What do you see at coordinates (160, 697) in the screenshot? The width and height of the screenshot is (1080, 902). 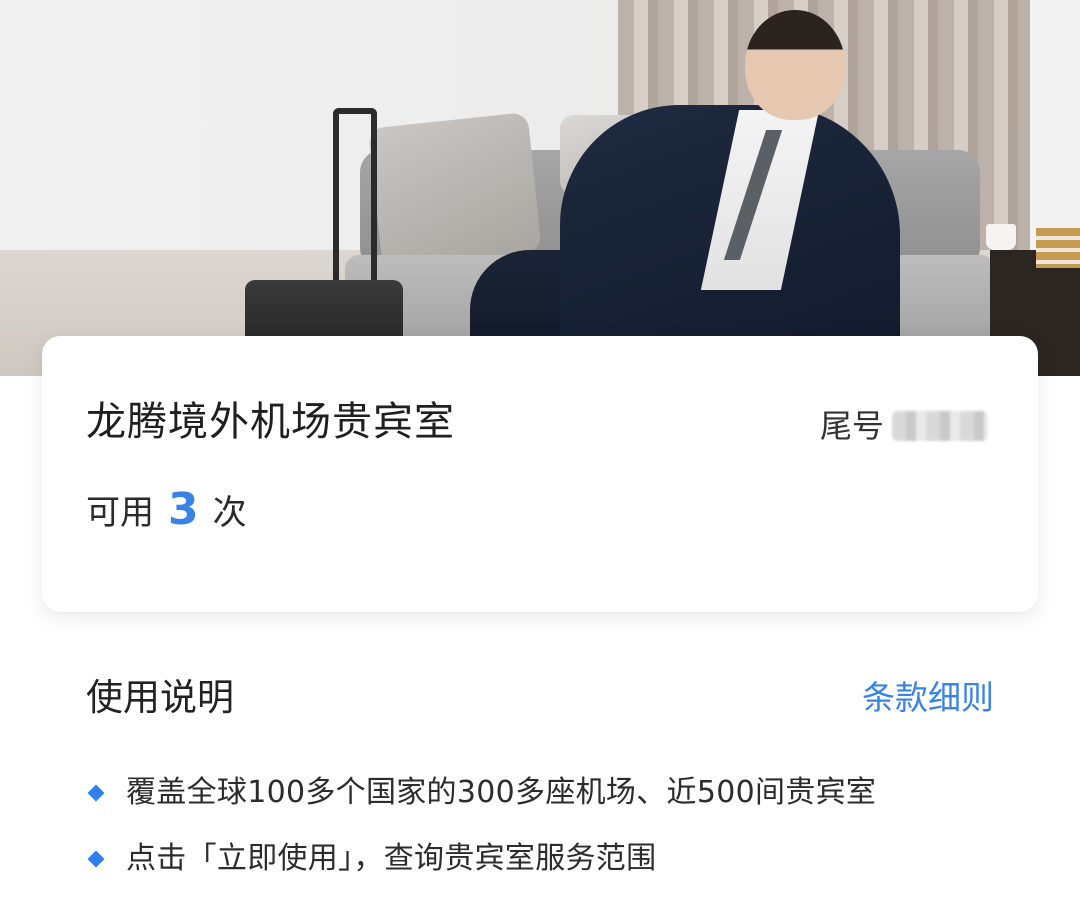 I see `instructions-title: 使用说明` at bounding box center [160, 697].